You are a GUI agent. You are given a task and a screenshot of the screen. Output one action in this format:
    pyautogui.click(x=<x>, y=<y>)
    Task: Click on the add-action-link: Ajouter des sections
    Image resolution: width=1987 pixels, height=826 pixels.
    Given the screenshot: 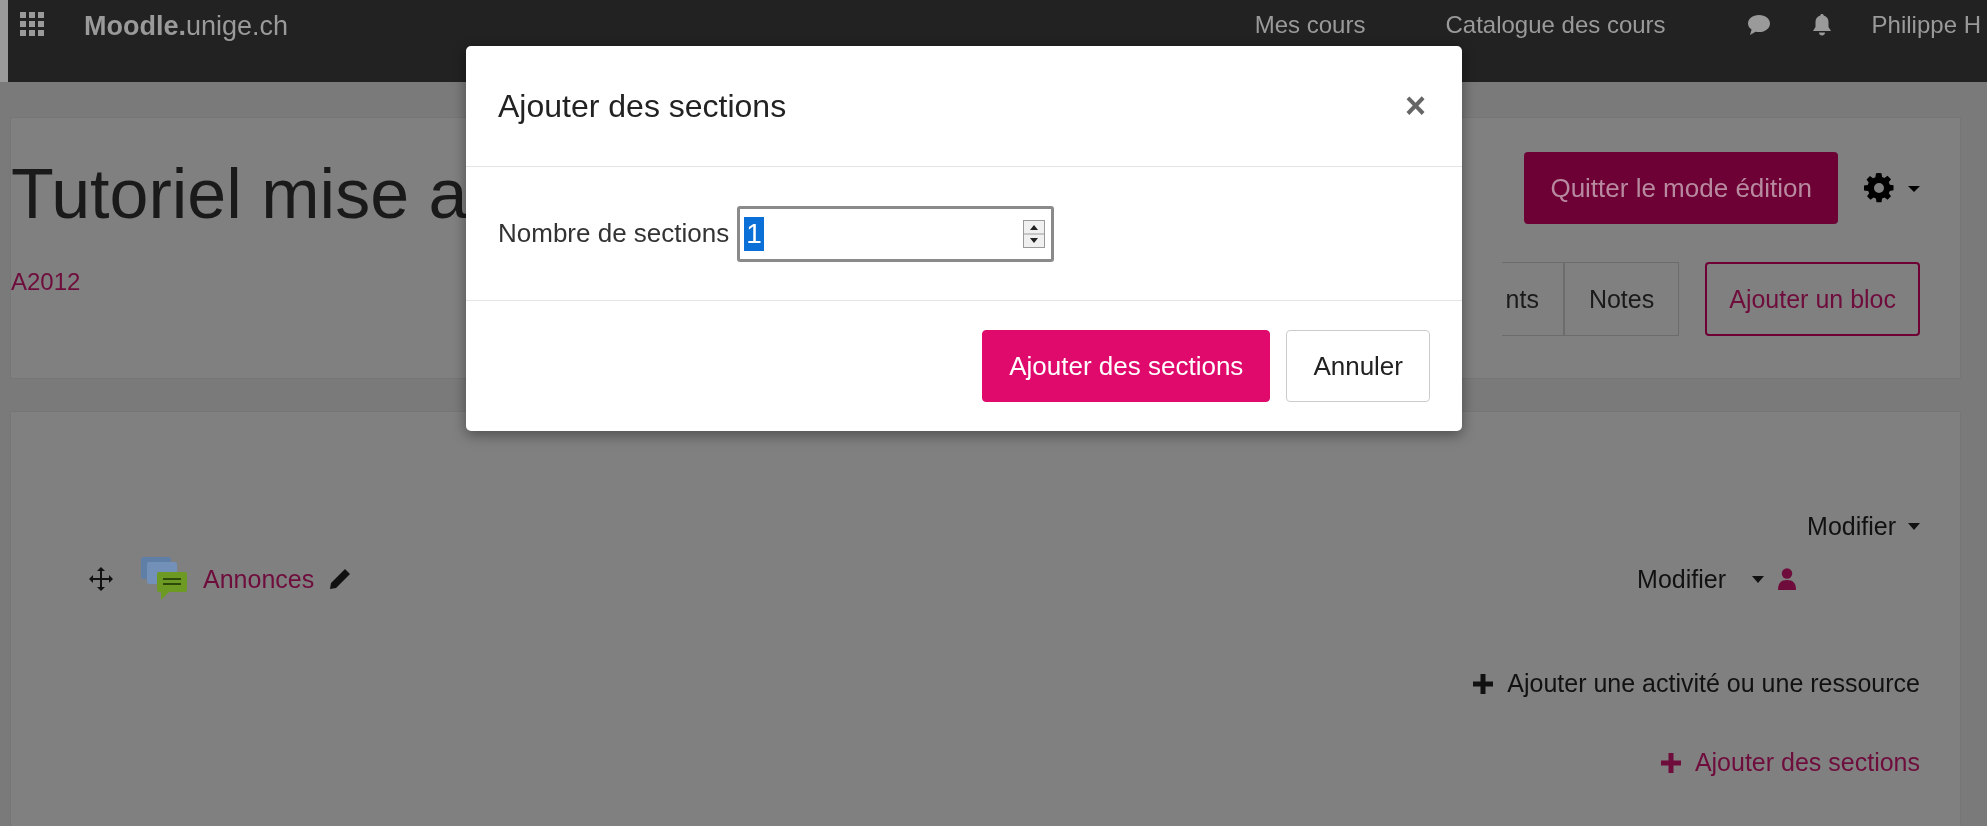 What is the action you would take?
    pyautogui.click(x=1790, y=762)
    